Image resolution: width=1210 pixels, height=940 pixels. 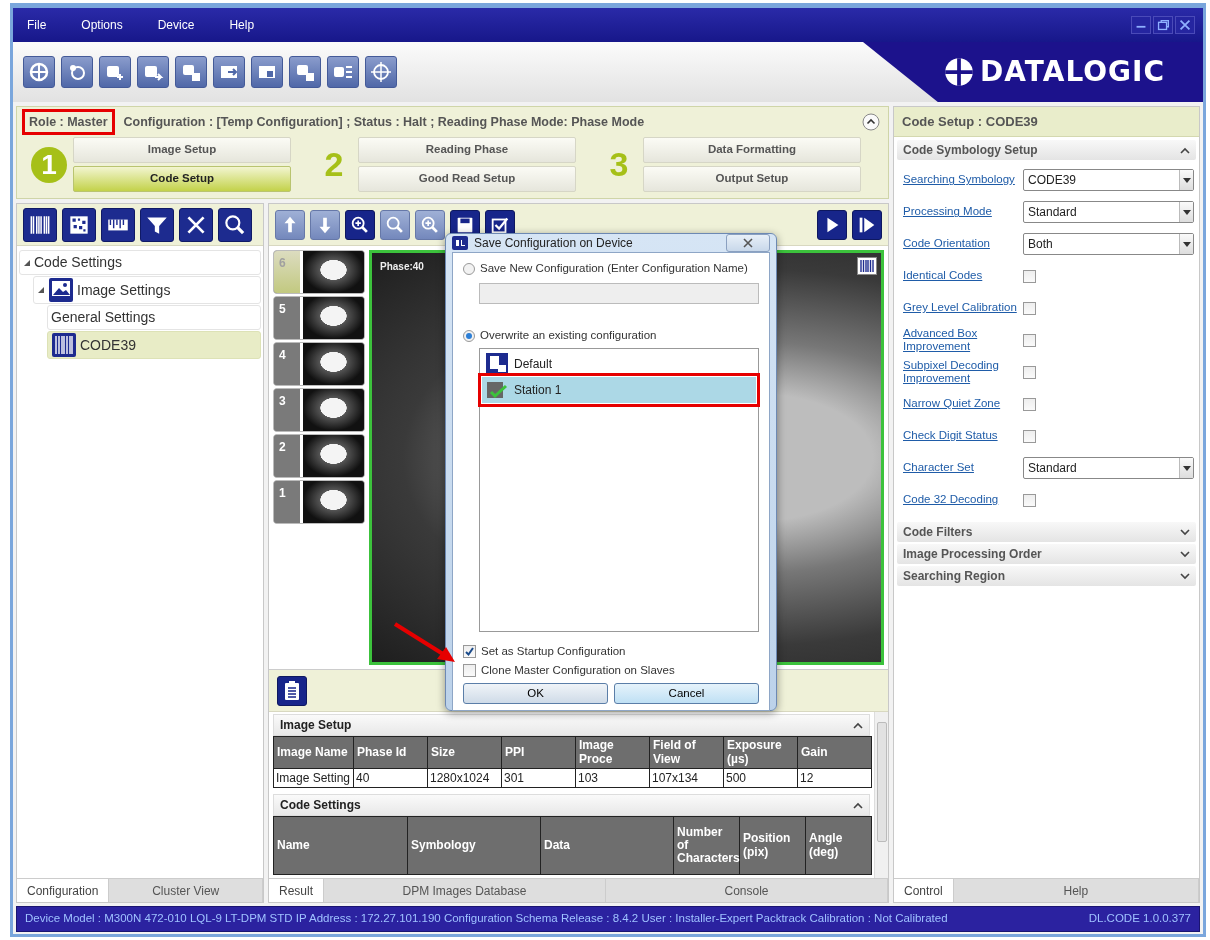 I want to click on chevron-up-icon, so click(x=858, y=805).